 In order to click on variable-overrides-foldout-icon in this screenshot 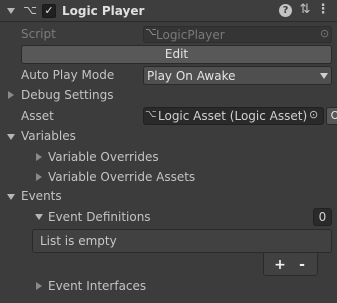, I will do `click(39, 157)`.